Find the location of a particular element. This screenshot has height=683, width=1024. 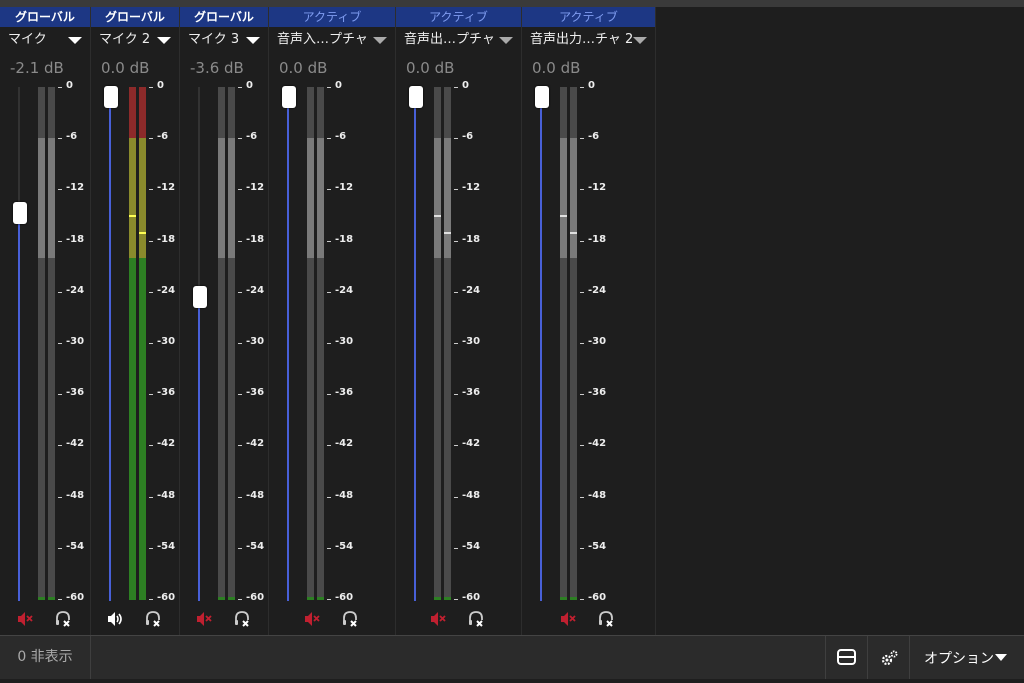

volume-db-readout: -2.1 dB is located at coordinates (37, 68).